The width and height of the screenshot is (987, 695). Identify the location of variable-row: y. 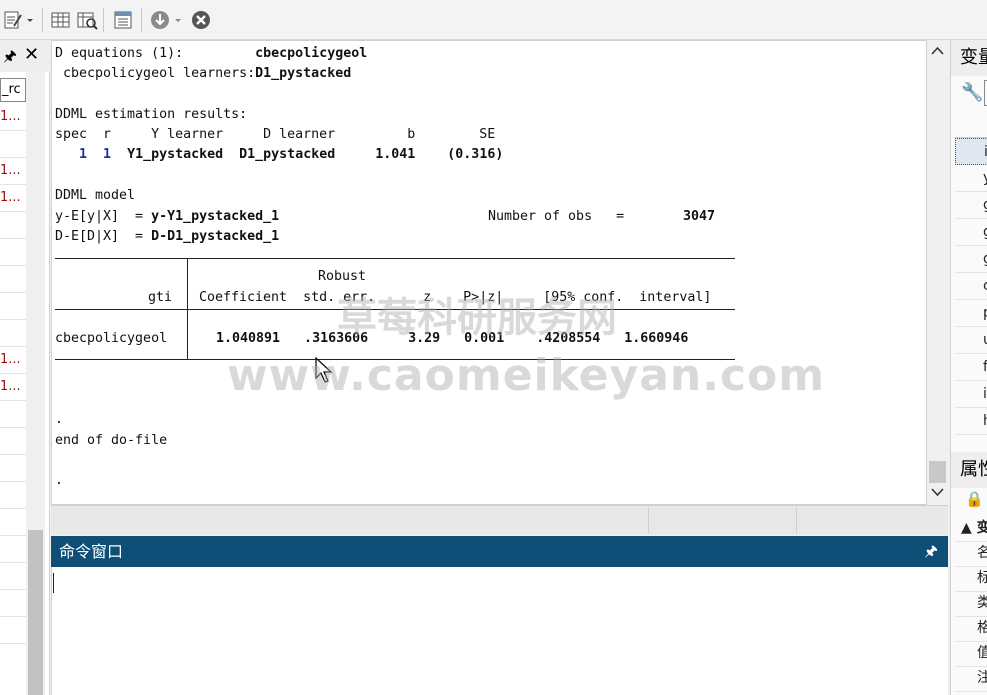
(971, 178).